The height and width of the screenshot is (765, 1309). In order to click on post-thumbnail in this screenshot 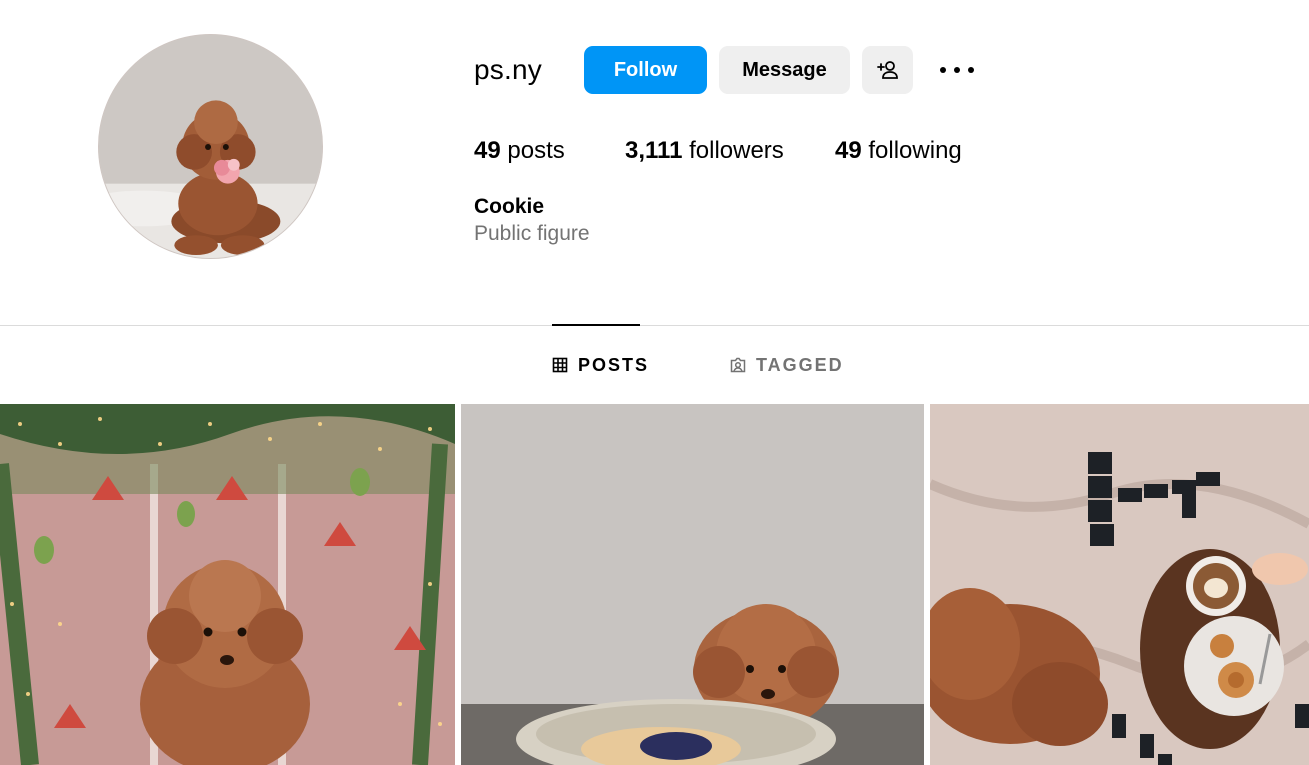, I will do `click(1119, 584)`.